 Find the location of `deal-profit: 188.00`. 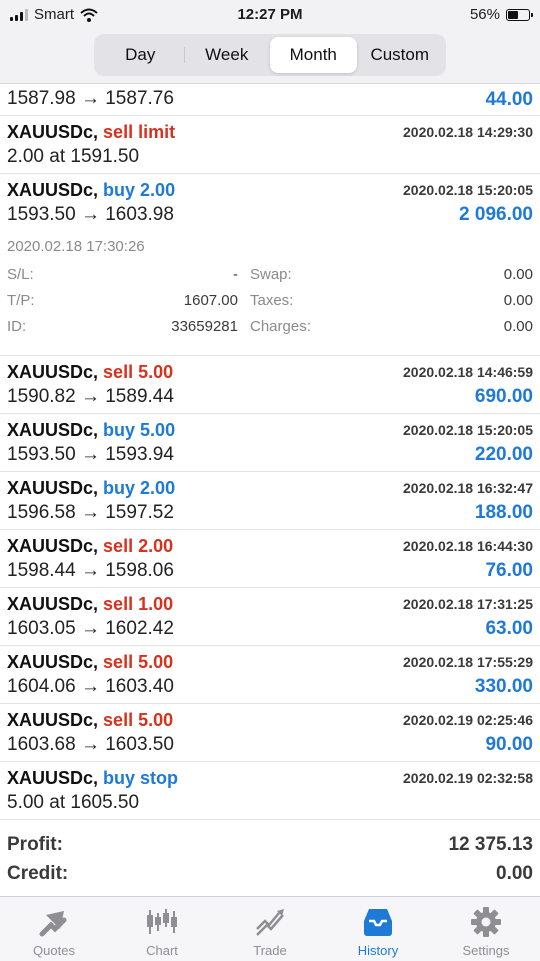

deal-profit: 188.00 is located at coordinates (503, 512).